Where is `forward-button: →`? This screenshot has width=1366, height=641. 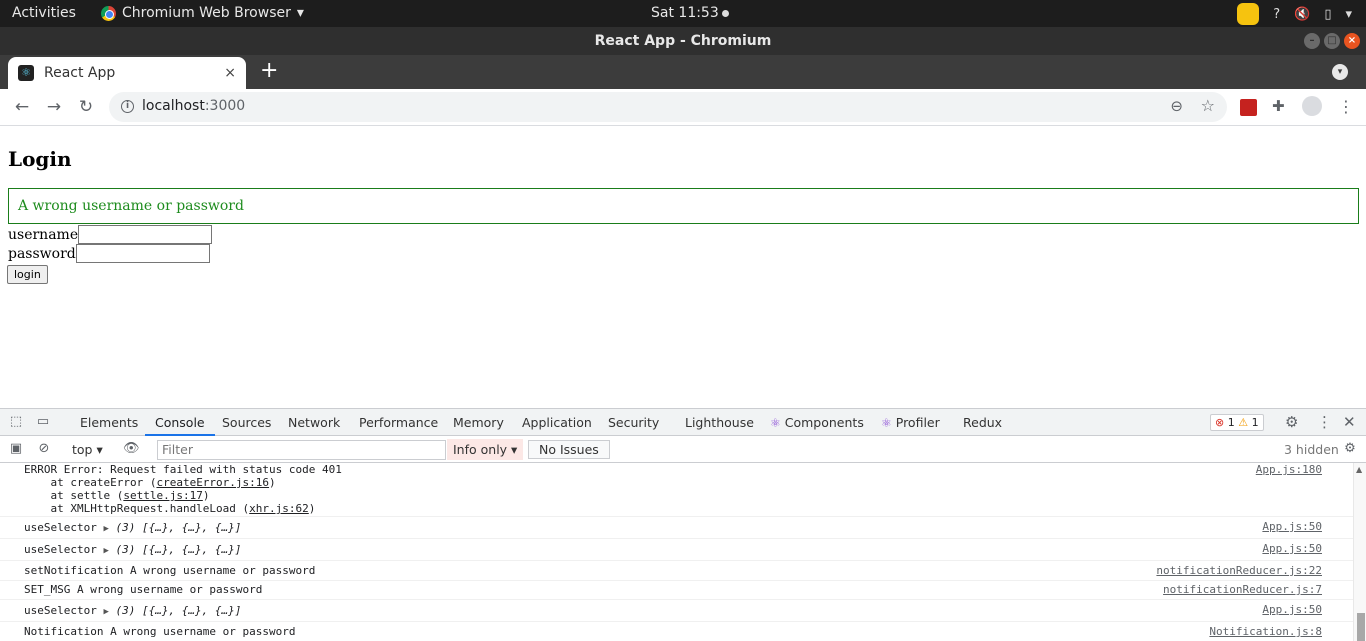 forward-button: → is located at coordinates (54, 107).